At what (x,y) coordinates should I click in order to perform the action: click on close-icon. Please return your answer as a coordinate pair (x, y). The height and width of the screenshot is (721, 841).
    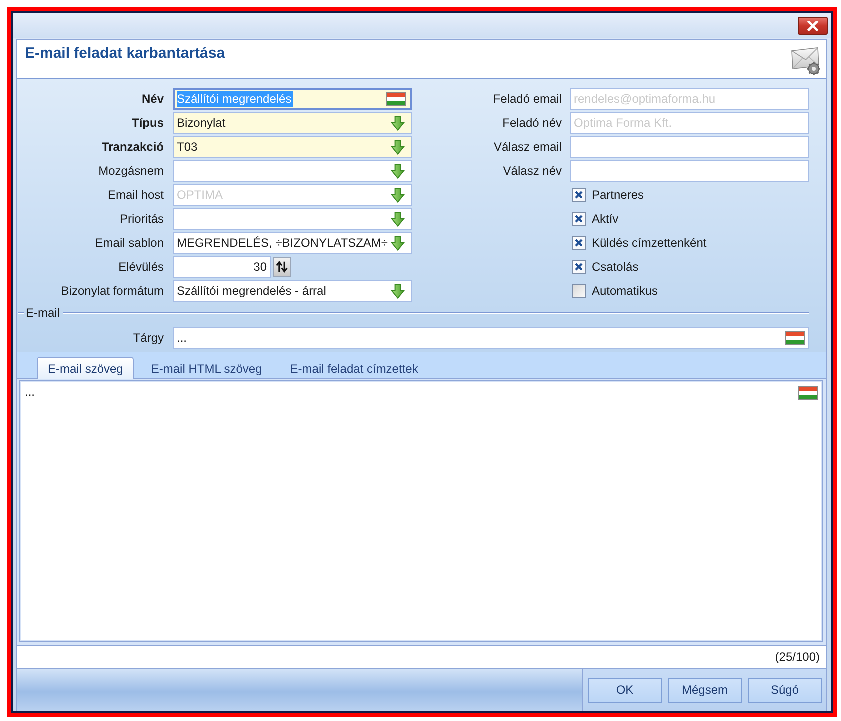
    Looking at the image, I should click on (813, 25).